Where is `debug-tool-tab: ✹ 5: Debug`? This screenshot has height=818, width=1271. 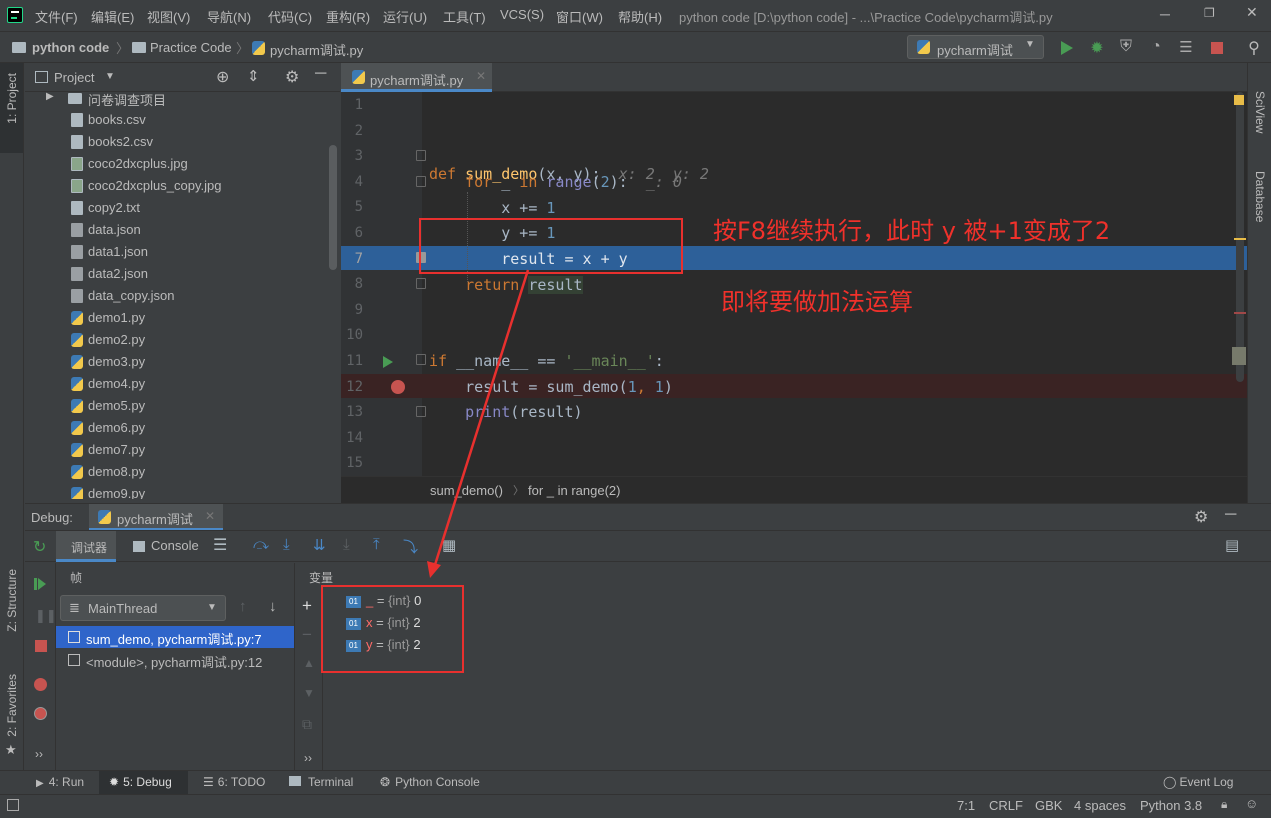
debug-tool-tab: ✹ 5: Debug is located at coordinates (143, 782).